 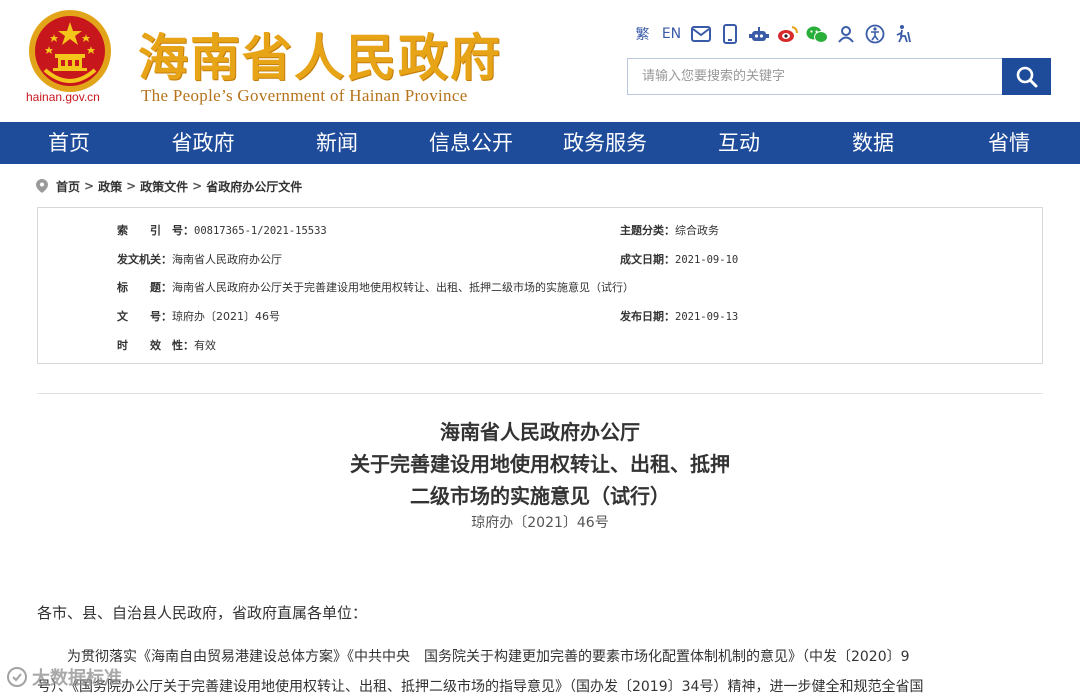 I want to click on nav-item-home: 首页, so click(x=69, y=143).